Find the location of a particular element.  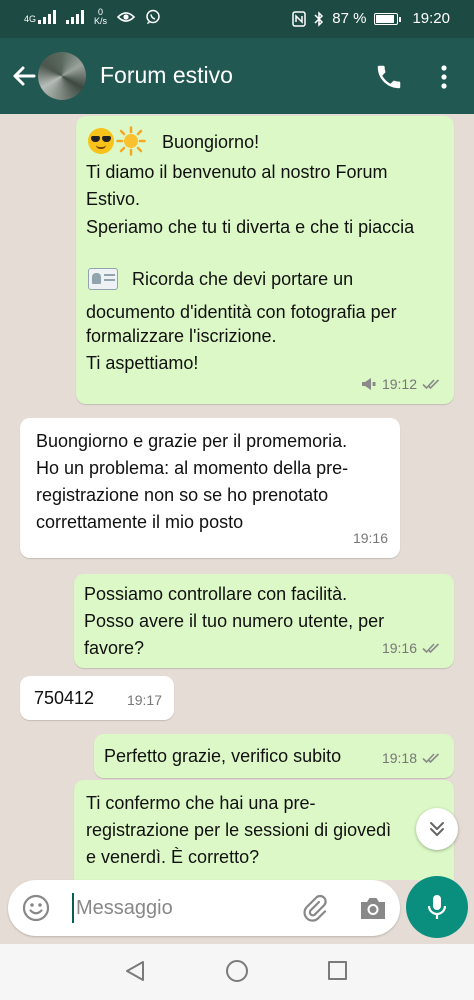

signal-4g: 4G is located at coordinates (40, 17).